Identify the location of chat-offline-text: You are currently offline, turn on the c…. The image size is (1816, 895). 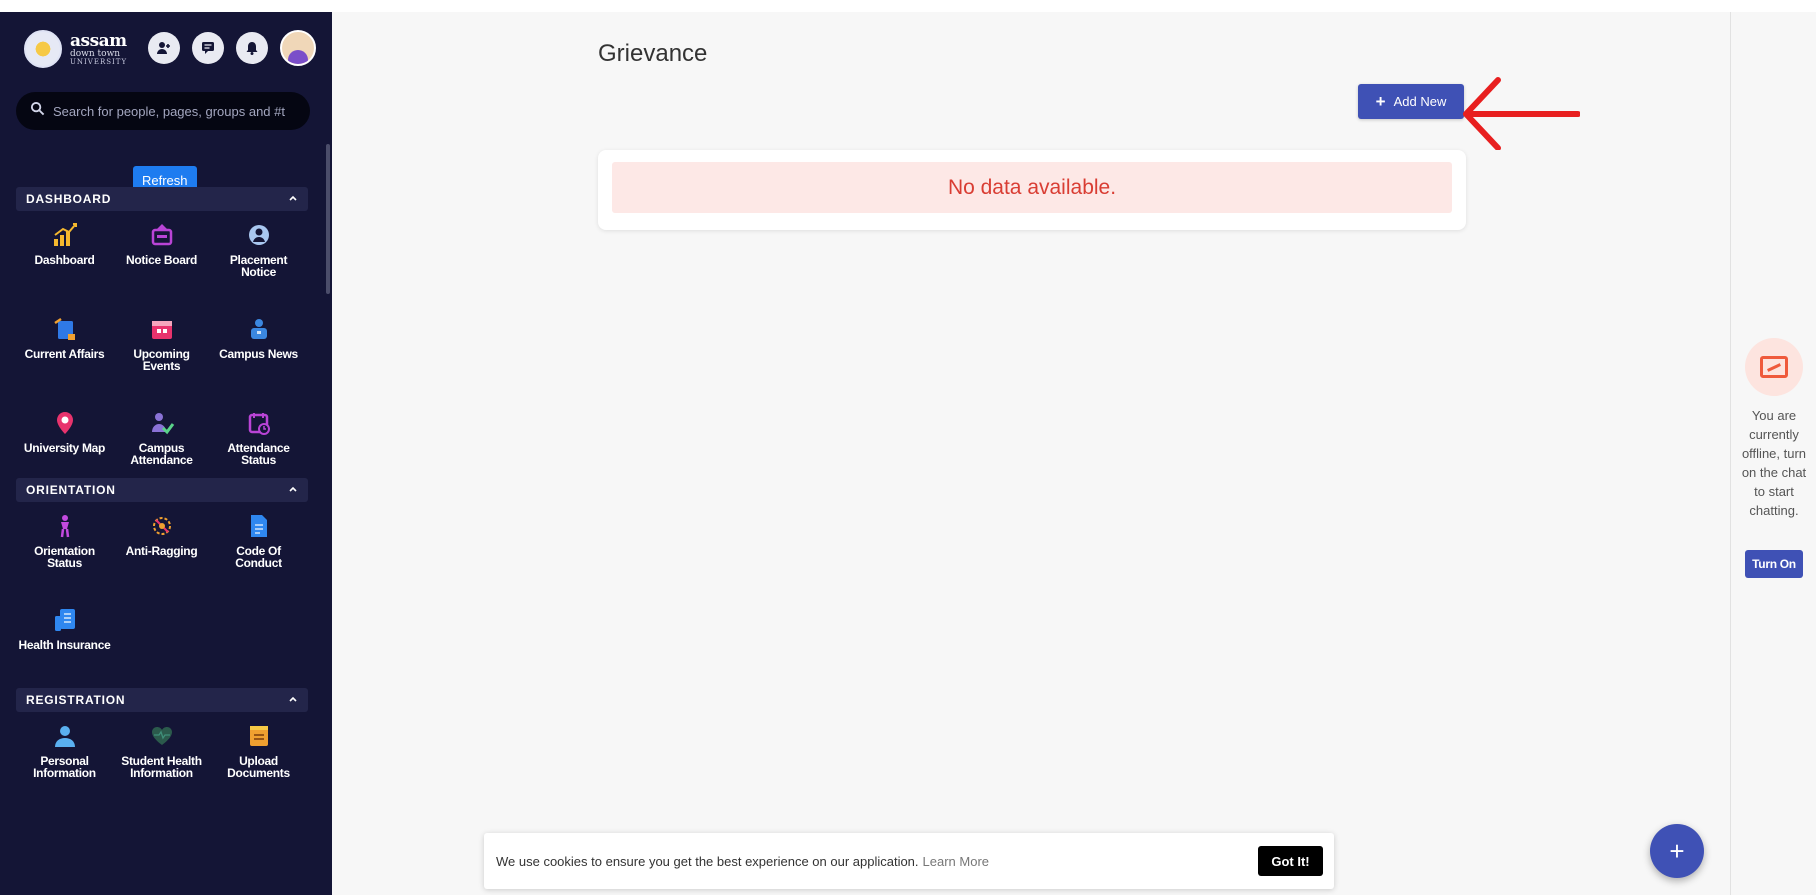
(1774, 463).